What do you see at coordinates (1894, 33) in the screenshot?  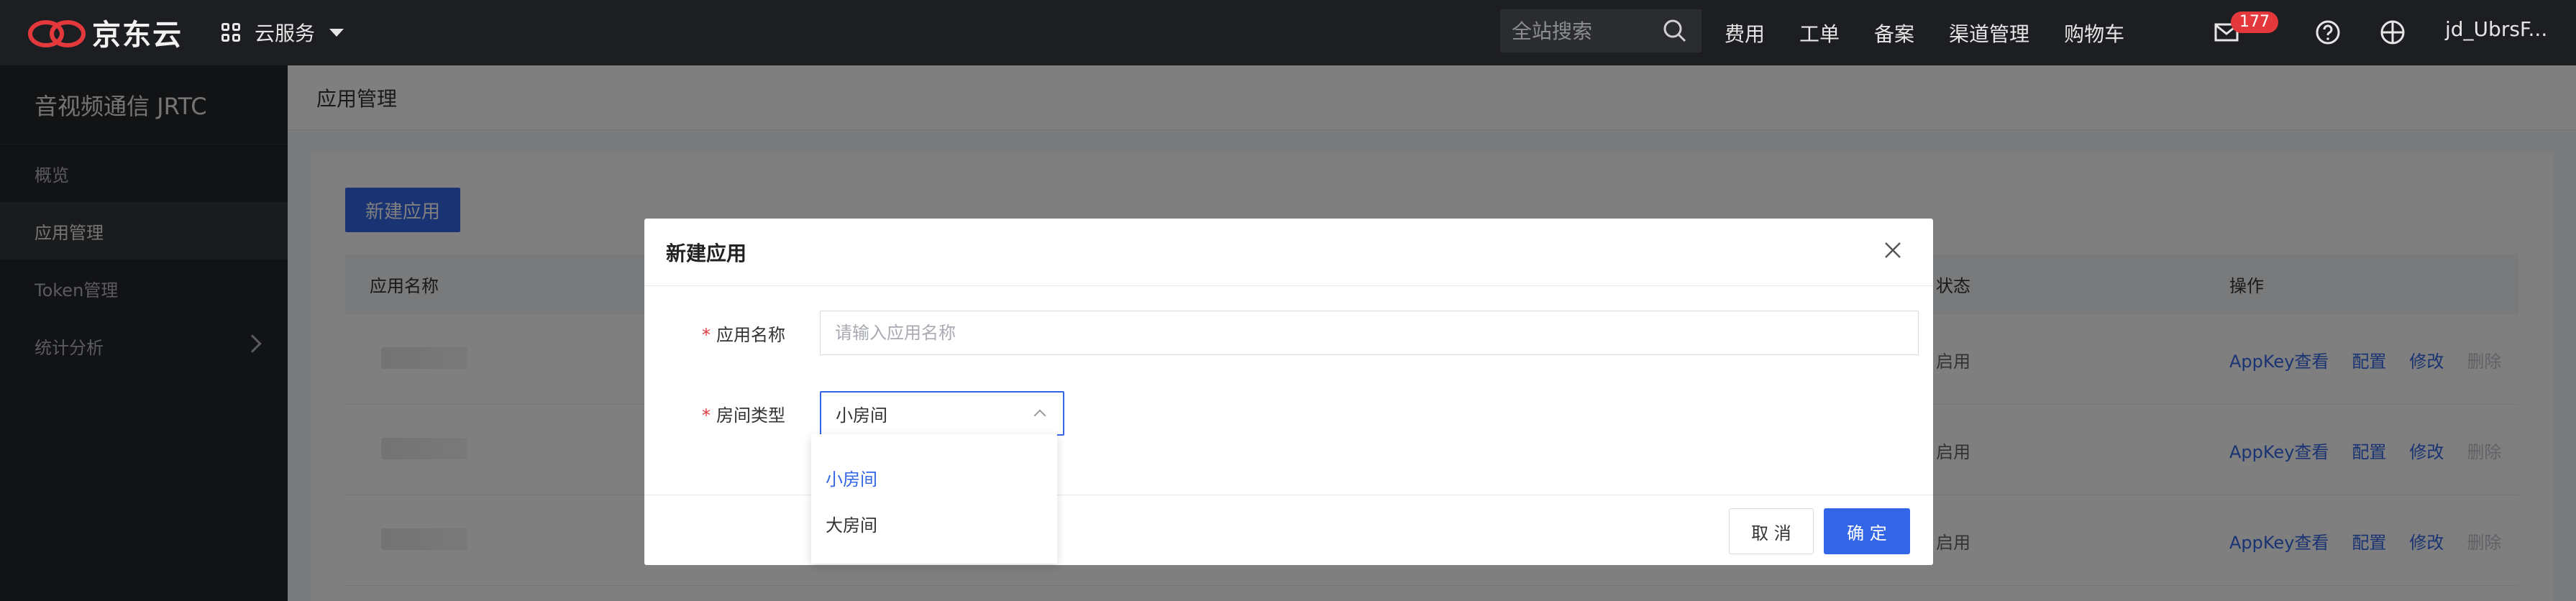 I see `nav-link-filing: 备案` at bounding box center [1894, 33].